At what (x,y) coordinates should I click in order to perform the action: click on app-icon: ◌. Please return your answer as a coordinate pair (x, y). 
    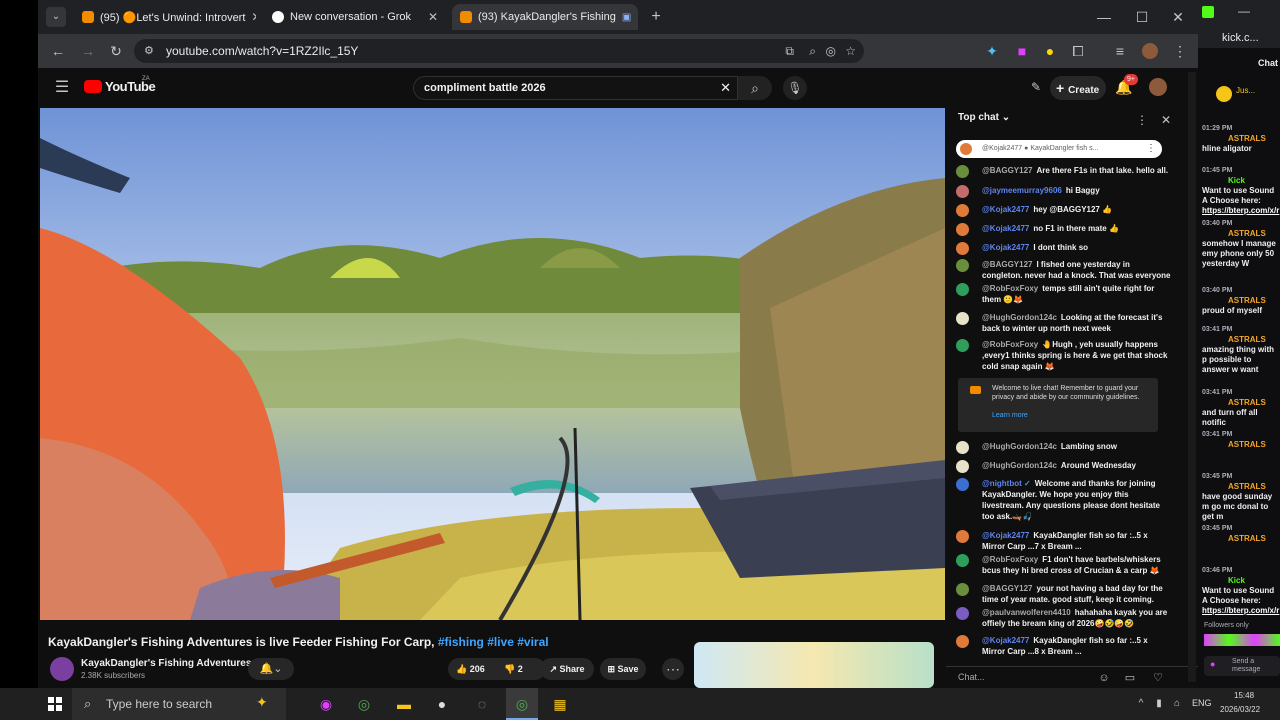
    Looking at the image, I should click on (482, 704).